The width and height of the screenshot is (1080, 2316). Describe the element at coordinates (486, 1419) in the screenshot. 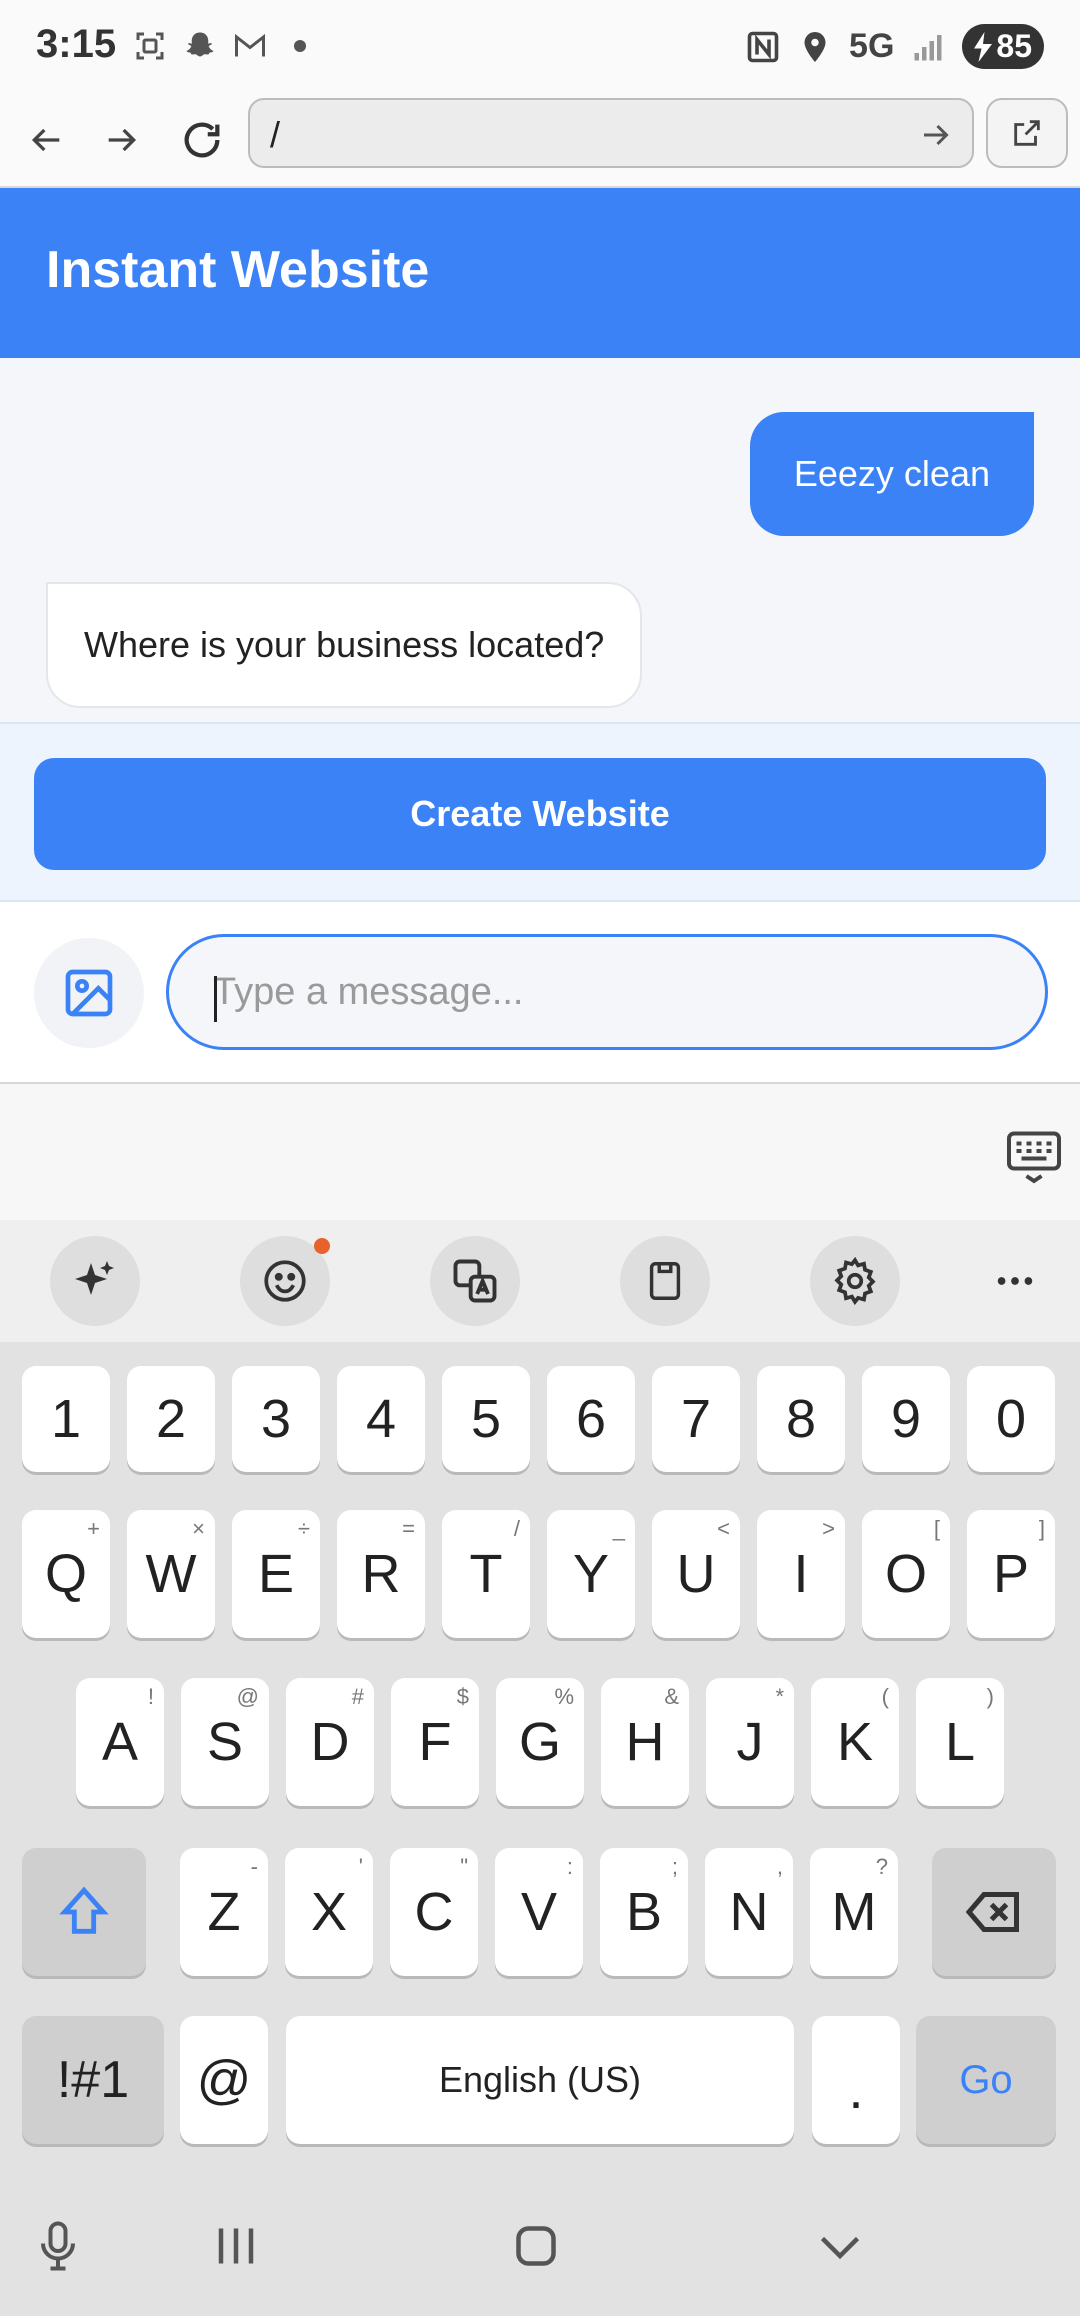

I see `key-5: 5` at that location.